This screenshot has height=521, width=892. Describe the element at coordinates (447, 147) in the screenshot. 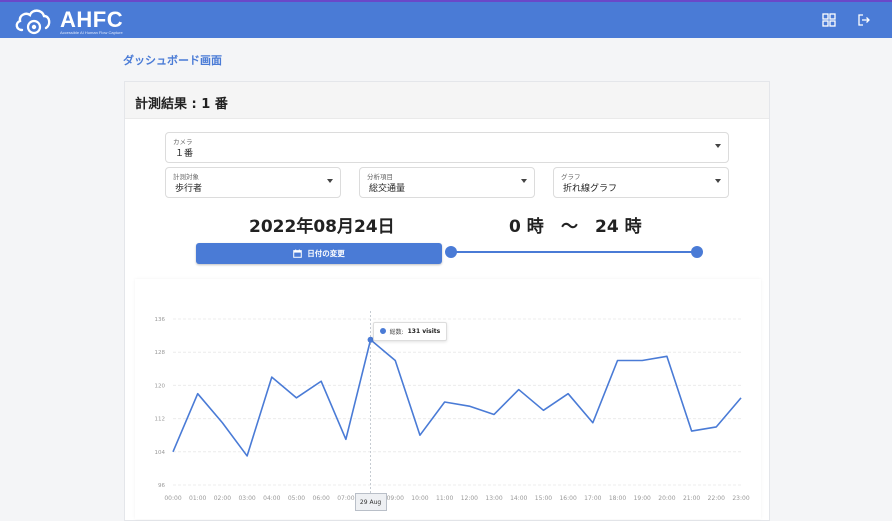

I see `camera-select: カメラ １番` at that location.